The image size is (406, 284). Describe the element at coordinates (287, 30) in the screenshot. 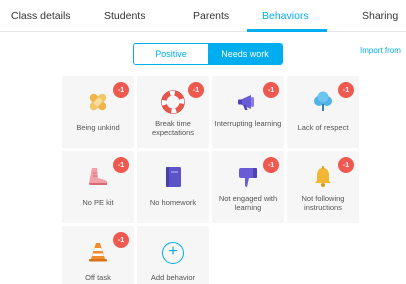

I see `active-tab-indicator` at that location.